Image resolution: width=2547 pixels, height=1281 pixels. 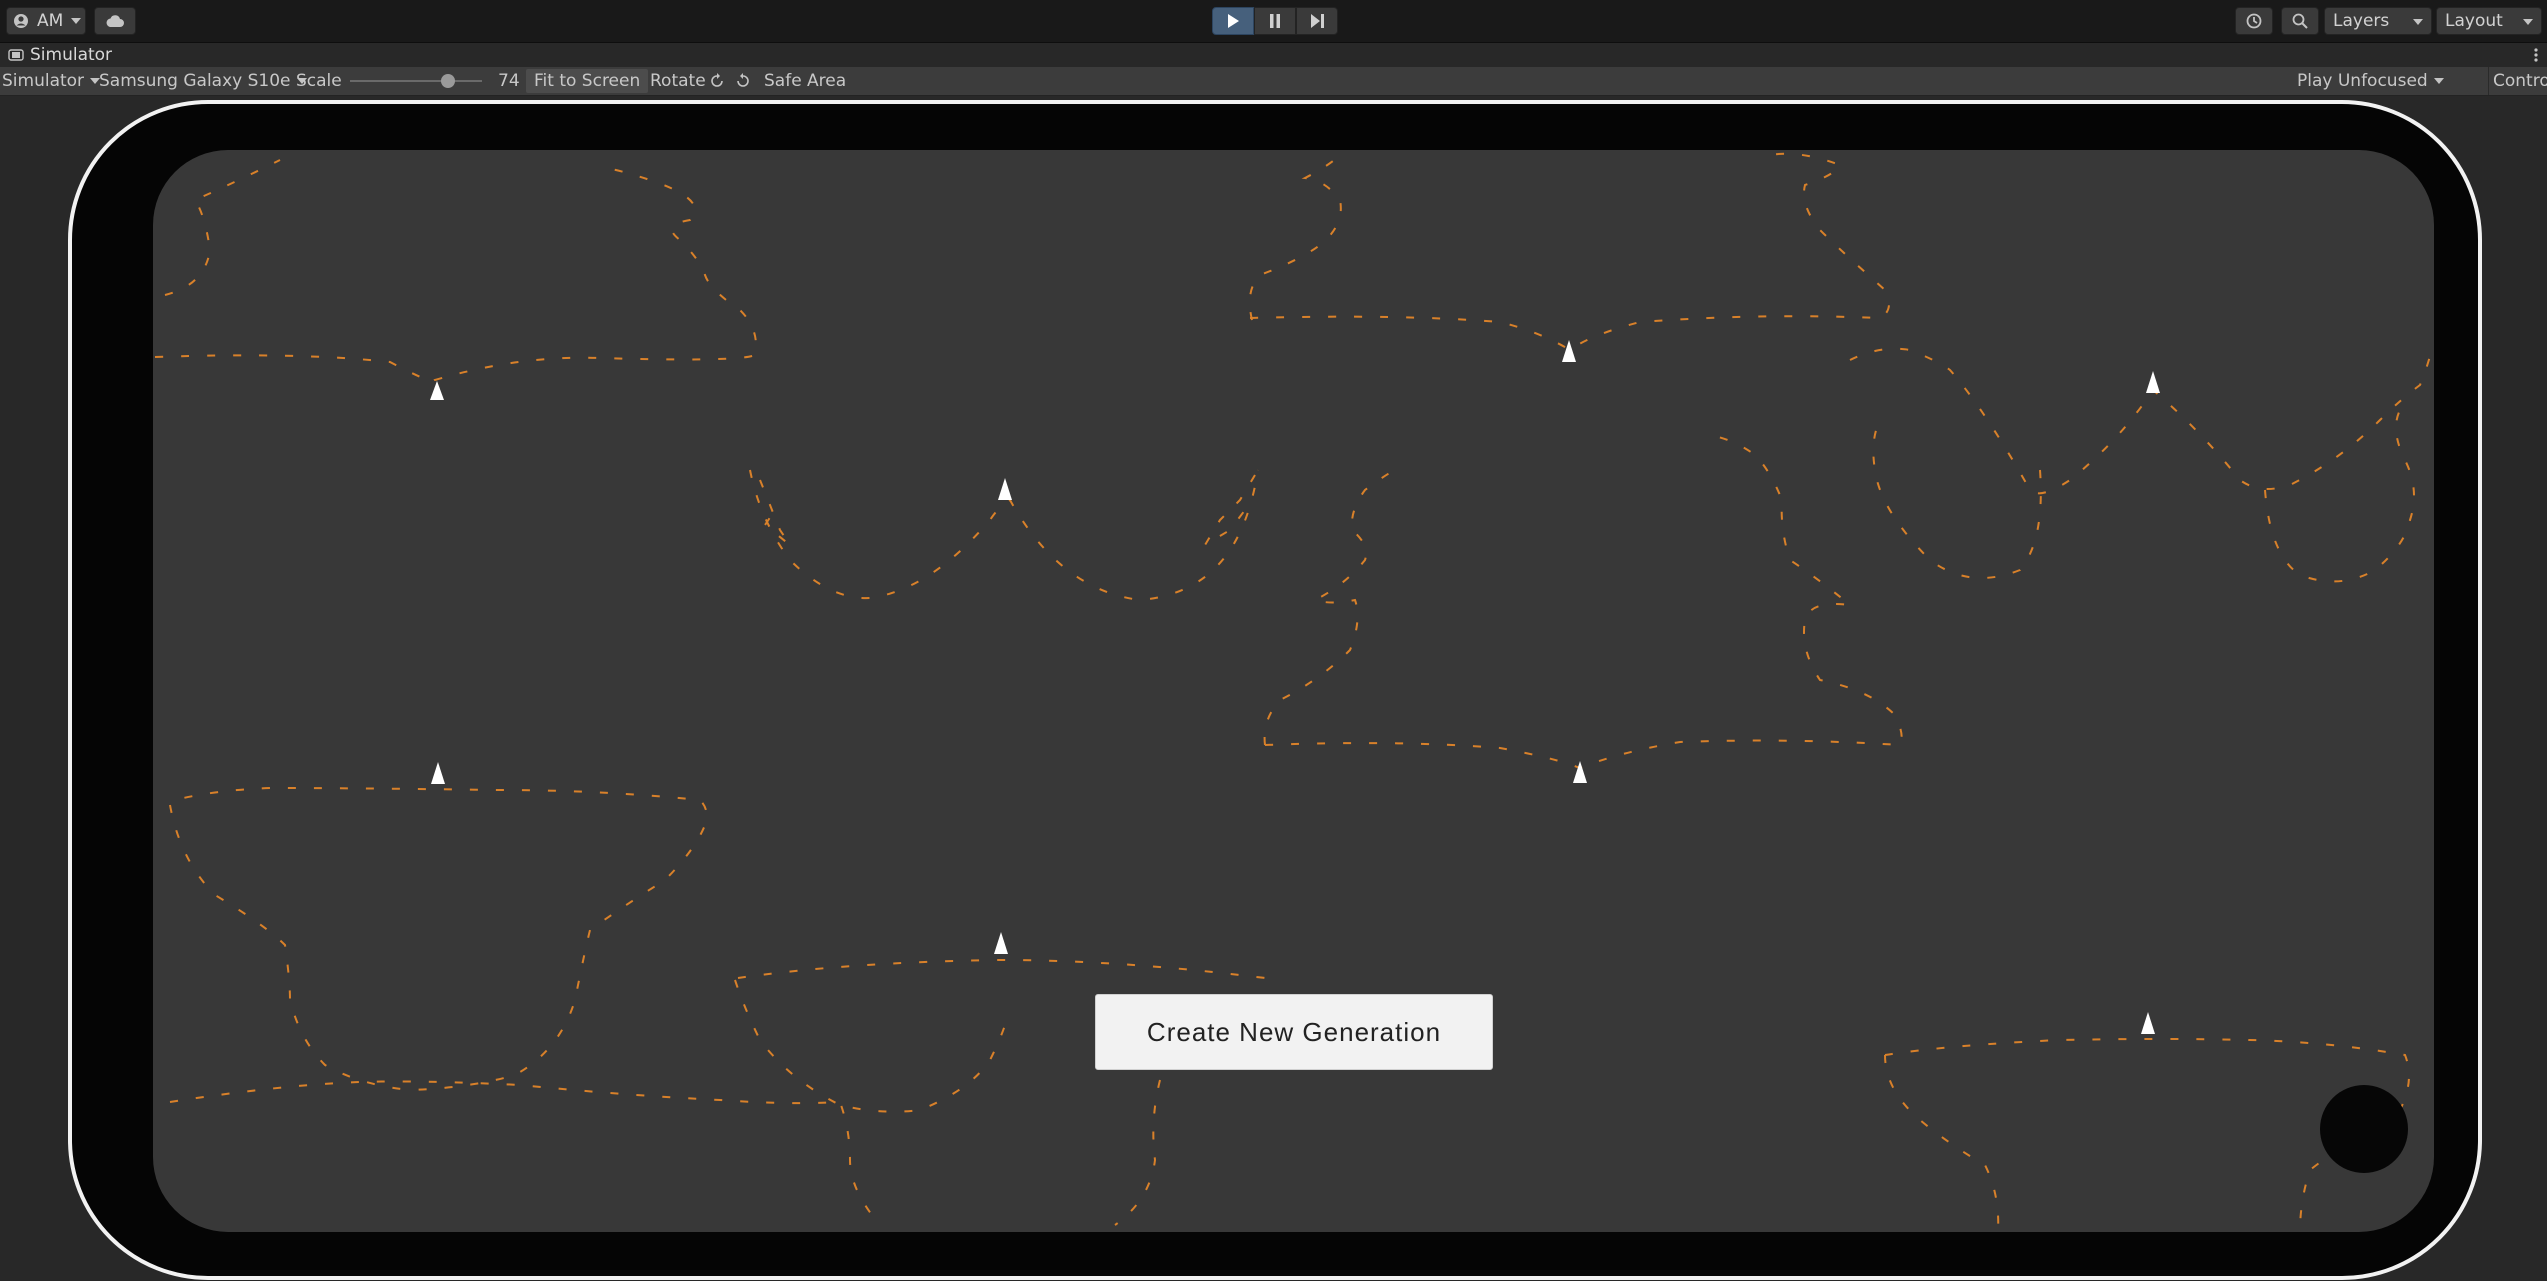 I want to click on step-icon, so click(x=1317, y=21).